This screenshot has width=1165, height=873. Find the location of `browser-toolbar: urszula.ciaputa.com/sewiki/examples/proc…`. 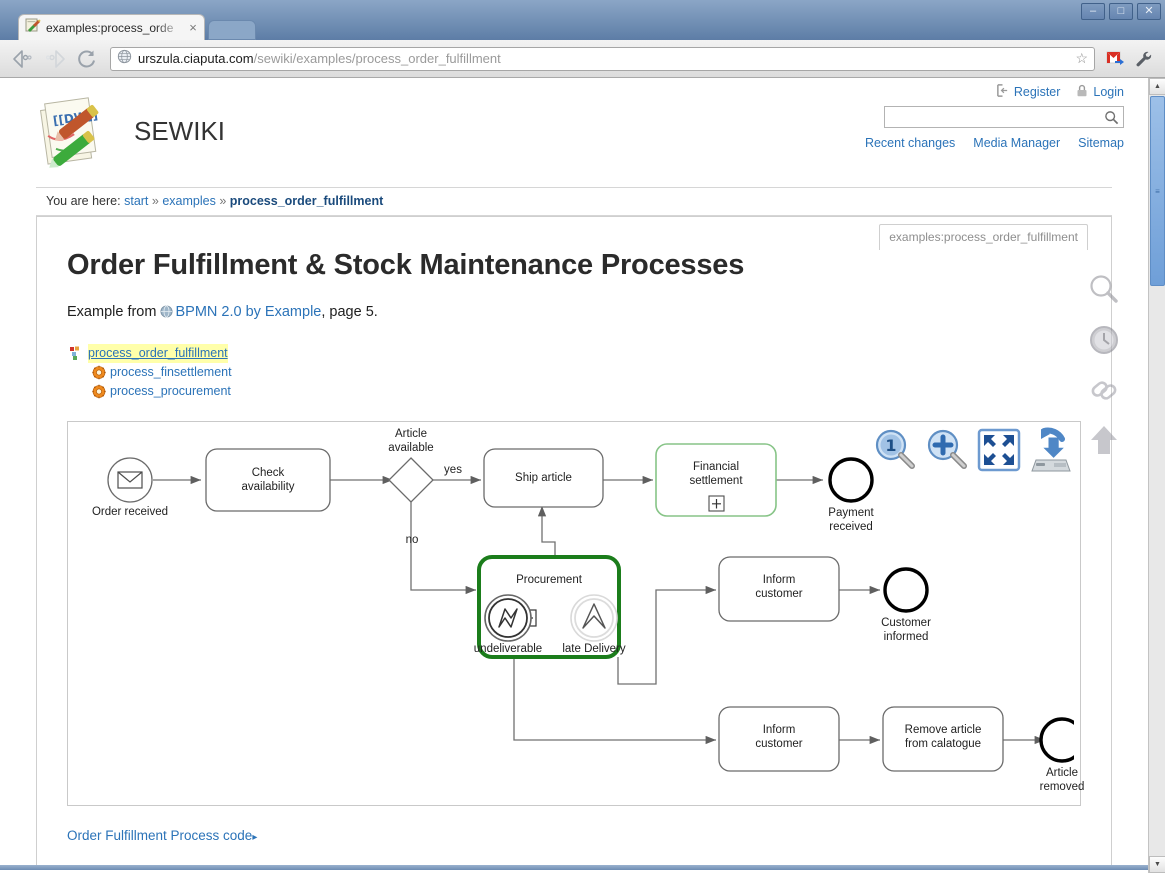

browser-toolbar: urszula.ciaputa.com/sewiki/examples/proc… is located at coordinates (582, 59).